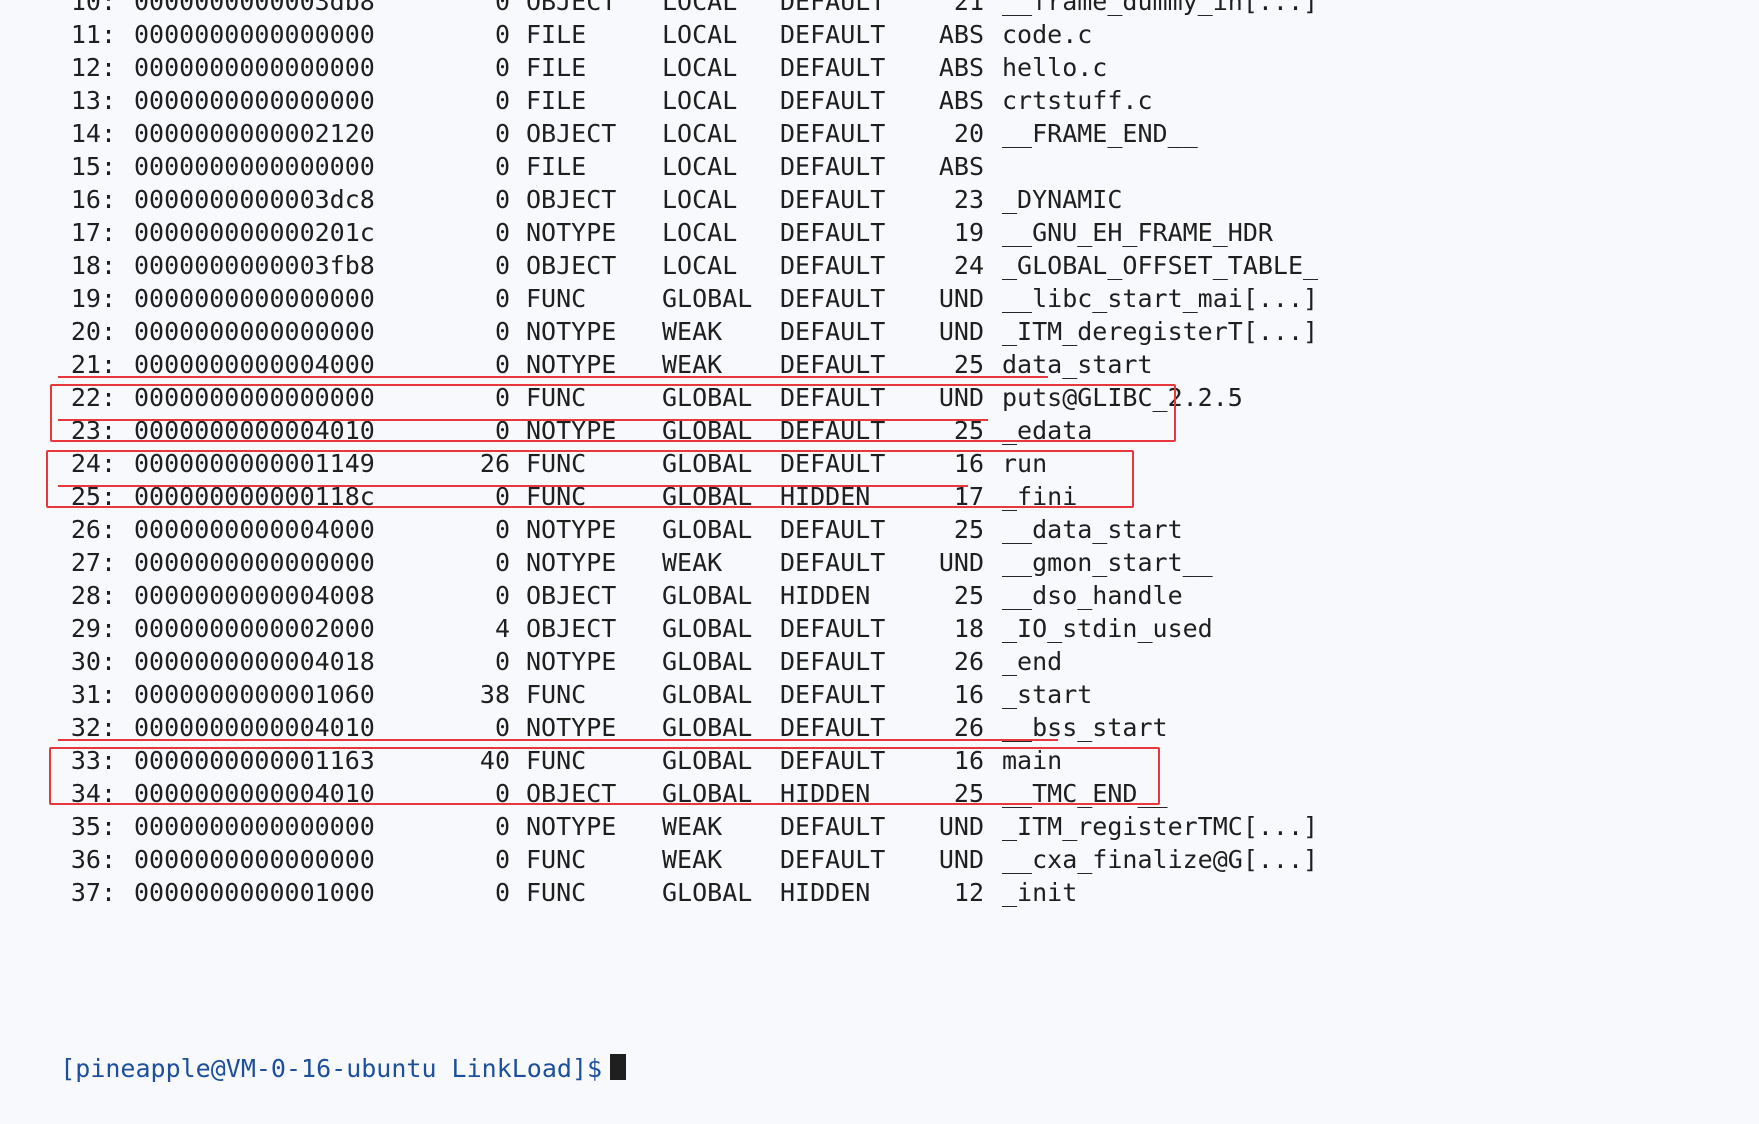 The image size is (1759, 1124). What do you see at coordinates (254, 595) in the screenshot?
I see `symbol-value: 0000000000004008` at bounding box center [254, 595].